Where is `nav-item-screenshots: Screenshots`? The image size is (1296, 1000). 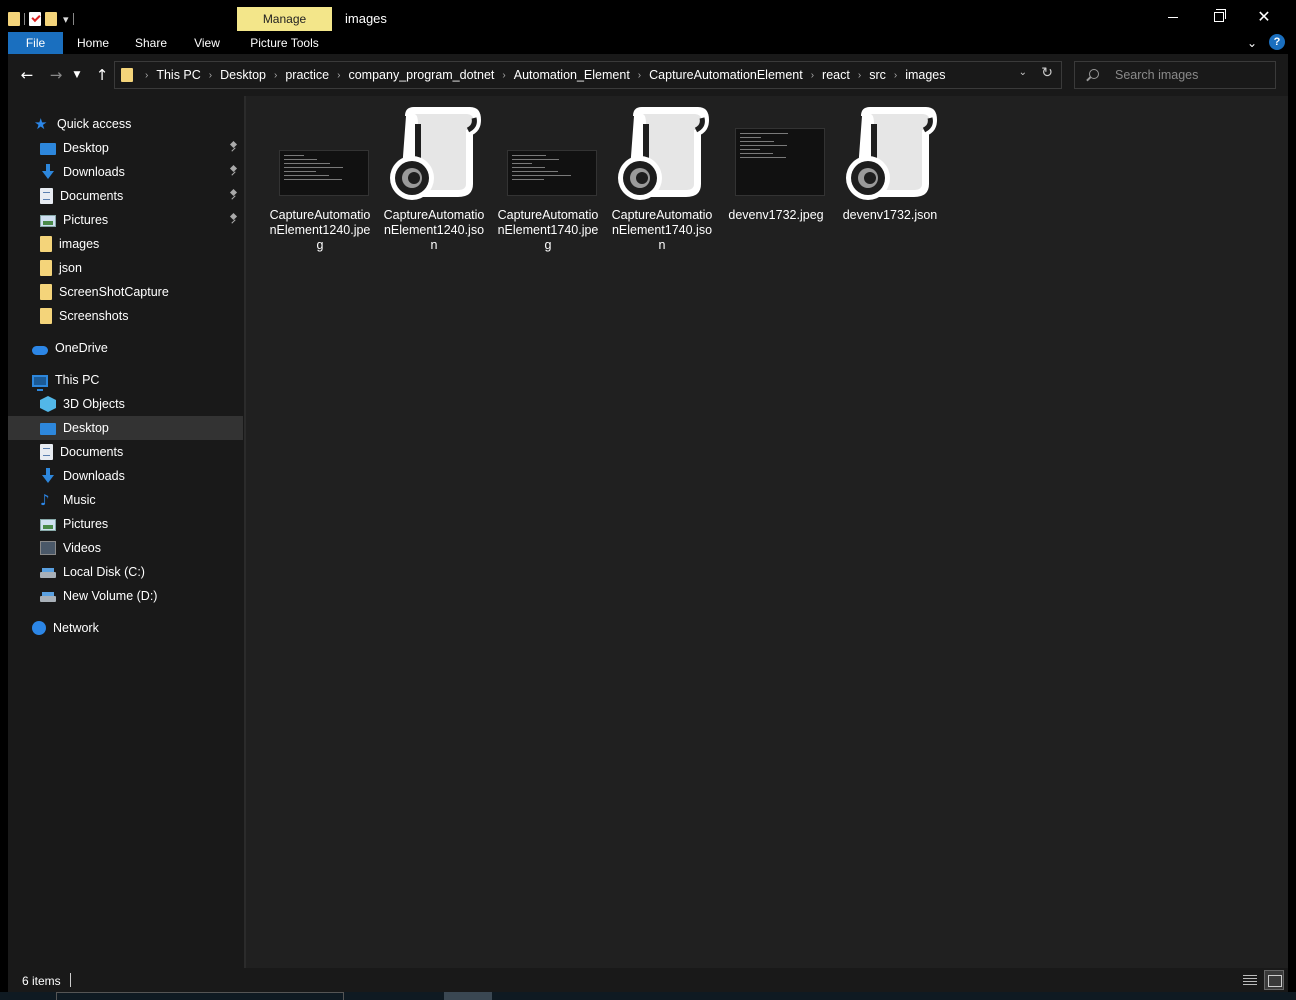 nav-item-screenshots: Screenshots is located at coordinates (125, 316).